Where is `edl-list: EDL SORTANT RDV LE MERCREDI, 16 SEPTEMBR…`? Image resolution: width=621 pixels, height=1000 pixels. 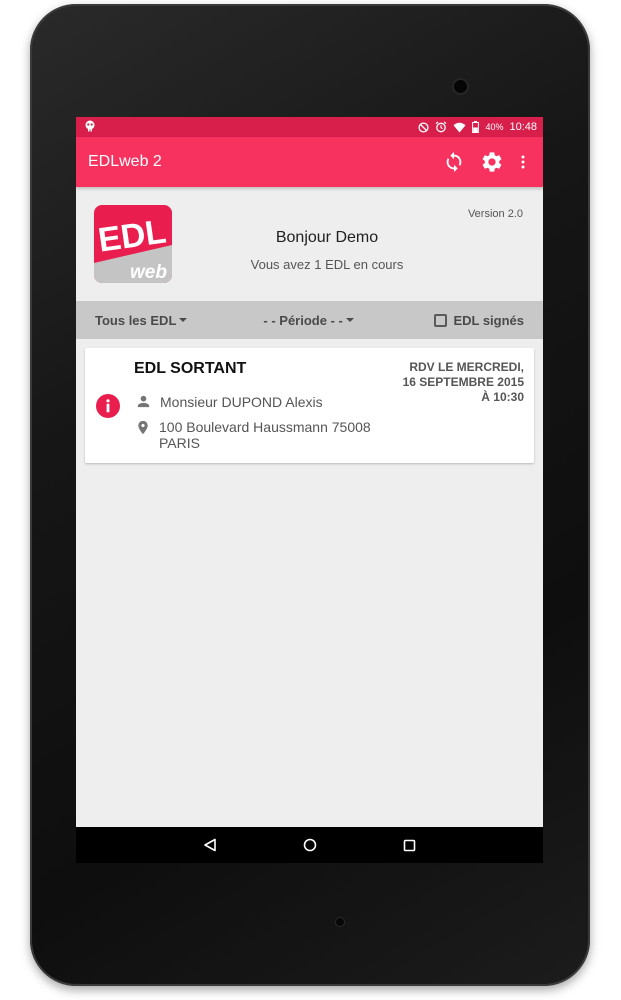 edl-list: EDL SORTANT RDV LE MERCREDI, 16 SEPTEMBR… is located at coordinates (309, 401).